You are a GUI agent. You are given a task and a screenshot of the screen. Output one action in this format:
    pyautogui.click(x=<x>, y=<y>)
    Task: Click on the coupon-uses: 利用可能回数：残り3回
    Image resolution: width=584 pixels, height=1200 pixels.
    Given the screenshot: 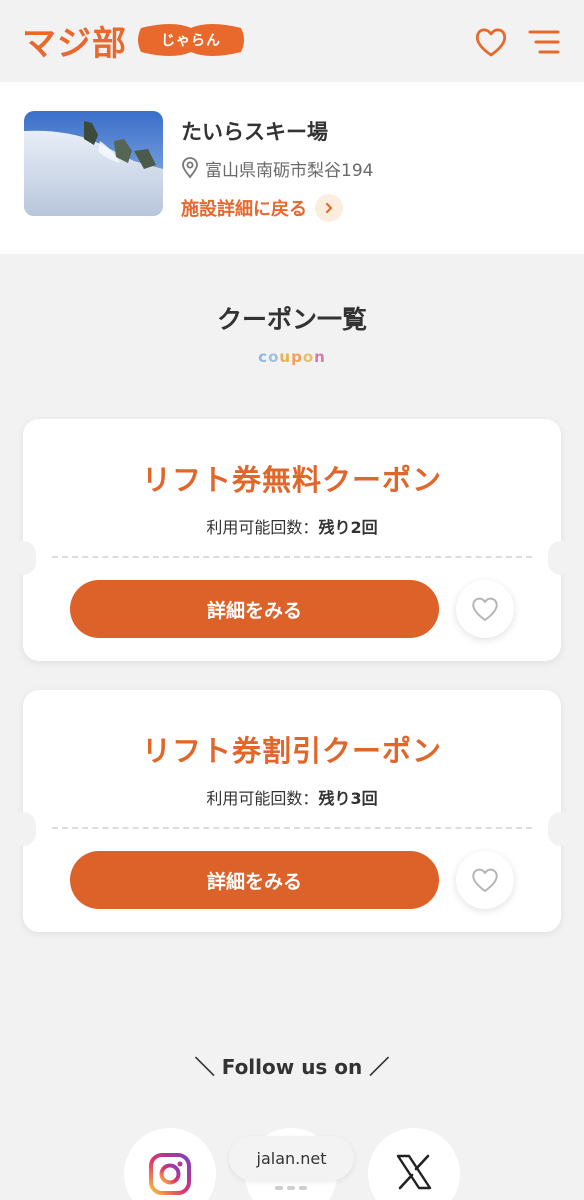 What is the action you would take?
    pyautogui.click(x=292, y=797)
    